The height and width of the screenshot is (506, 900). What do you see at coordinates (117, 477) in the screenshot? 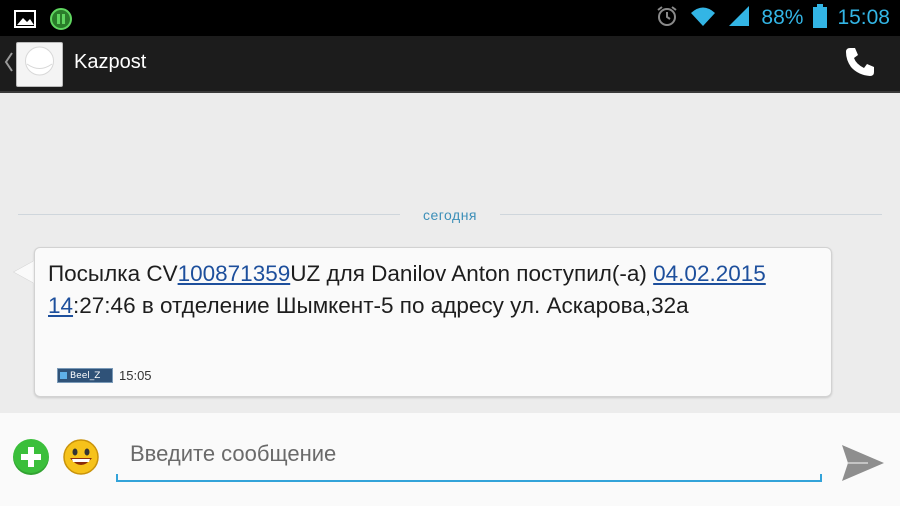
I see `input-underline-tick-left` at bounding box center [117, 477].